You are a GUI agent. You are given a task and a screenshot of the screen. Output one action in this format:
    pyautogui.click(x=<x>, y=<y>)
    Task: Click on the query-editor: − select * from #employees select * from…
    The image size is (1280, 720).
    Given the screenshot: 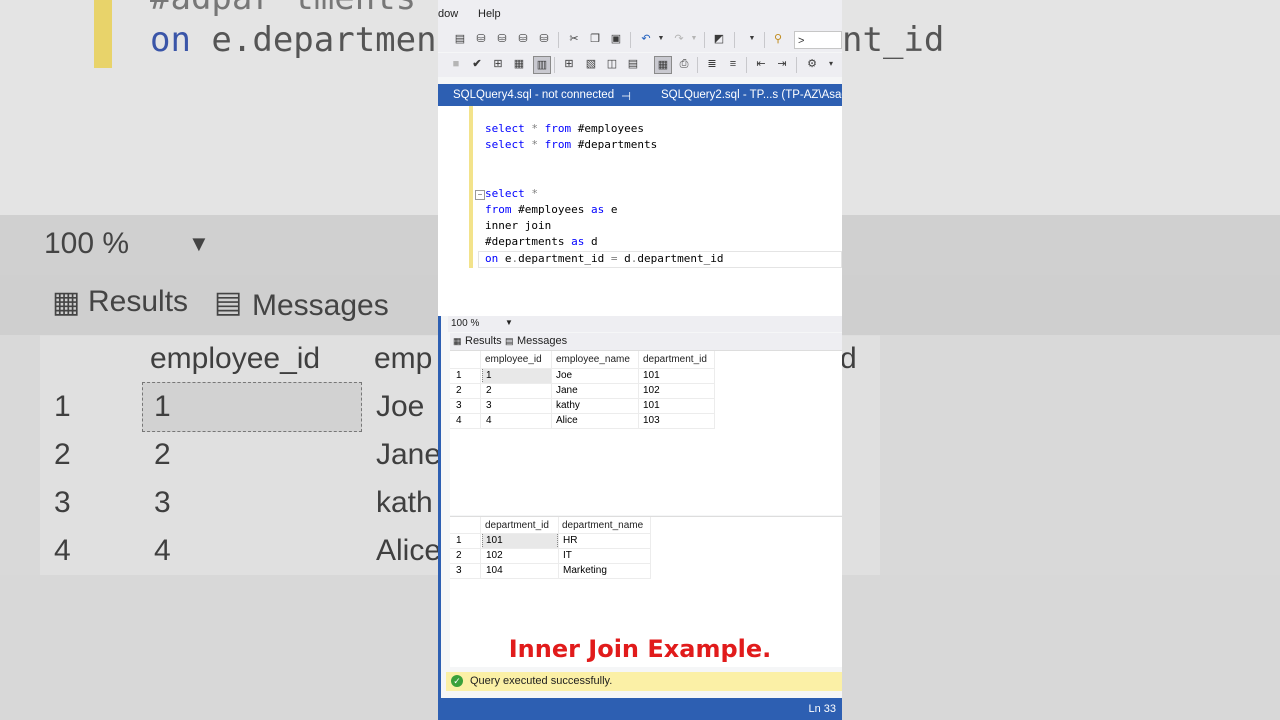 What is the action you would take?
    pyautogui.click(x=640, y=211)
    